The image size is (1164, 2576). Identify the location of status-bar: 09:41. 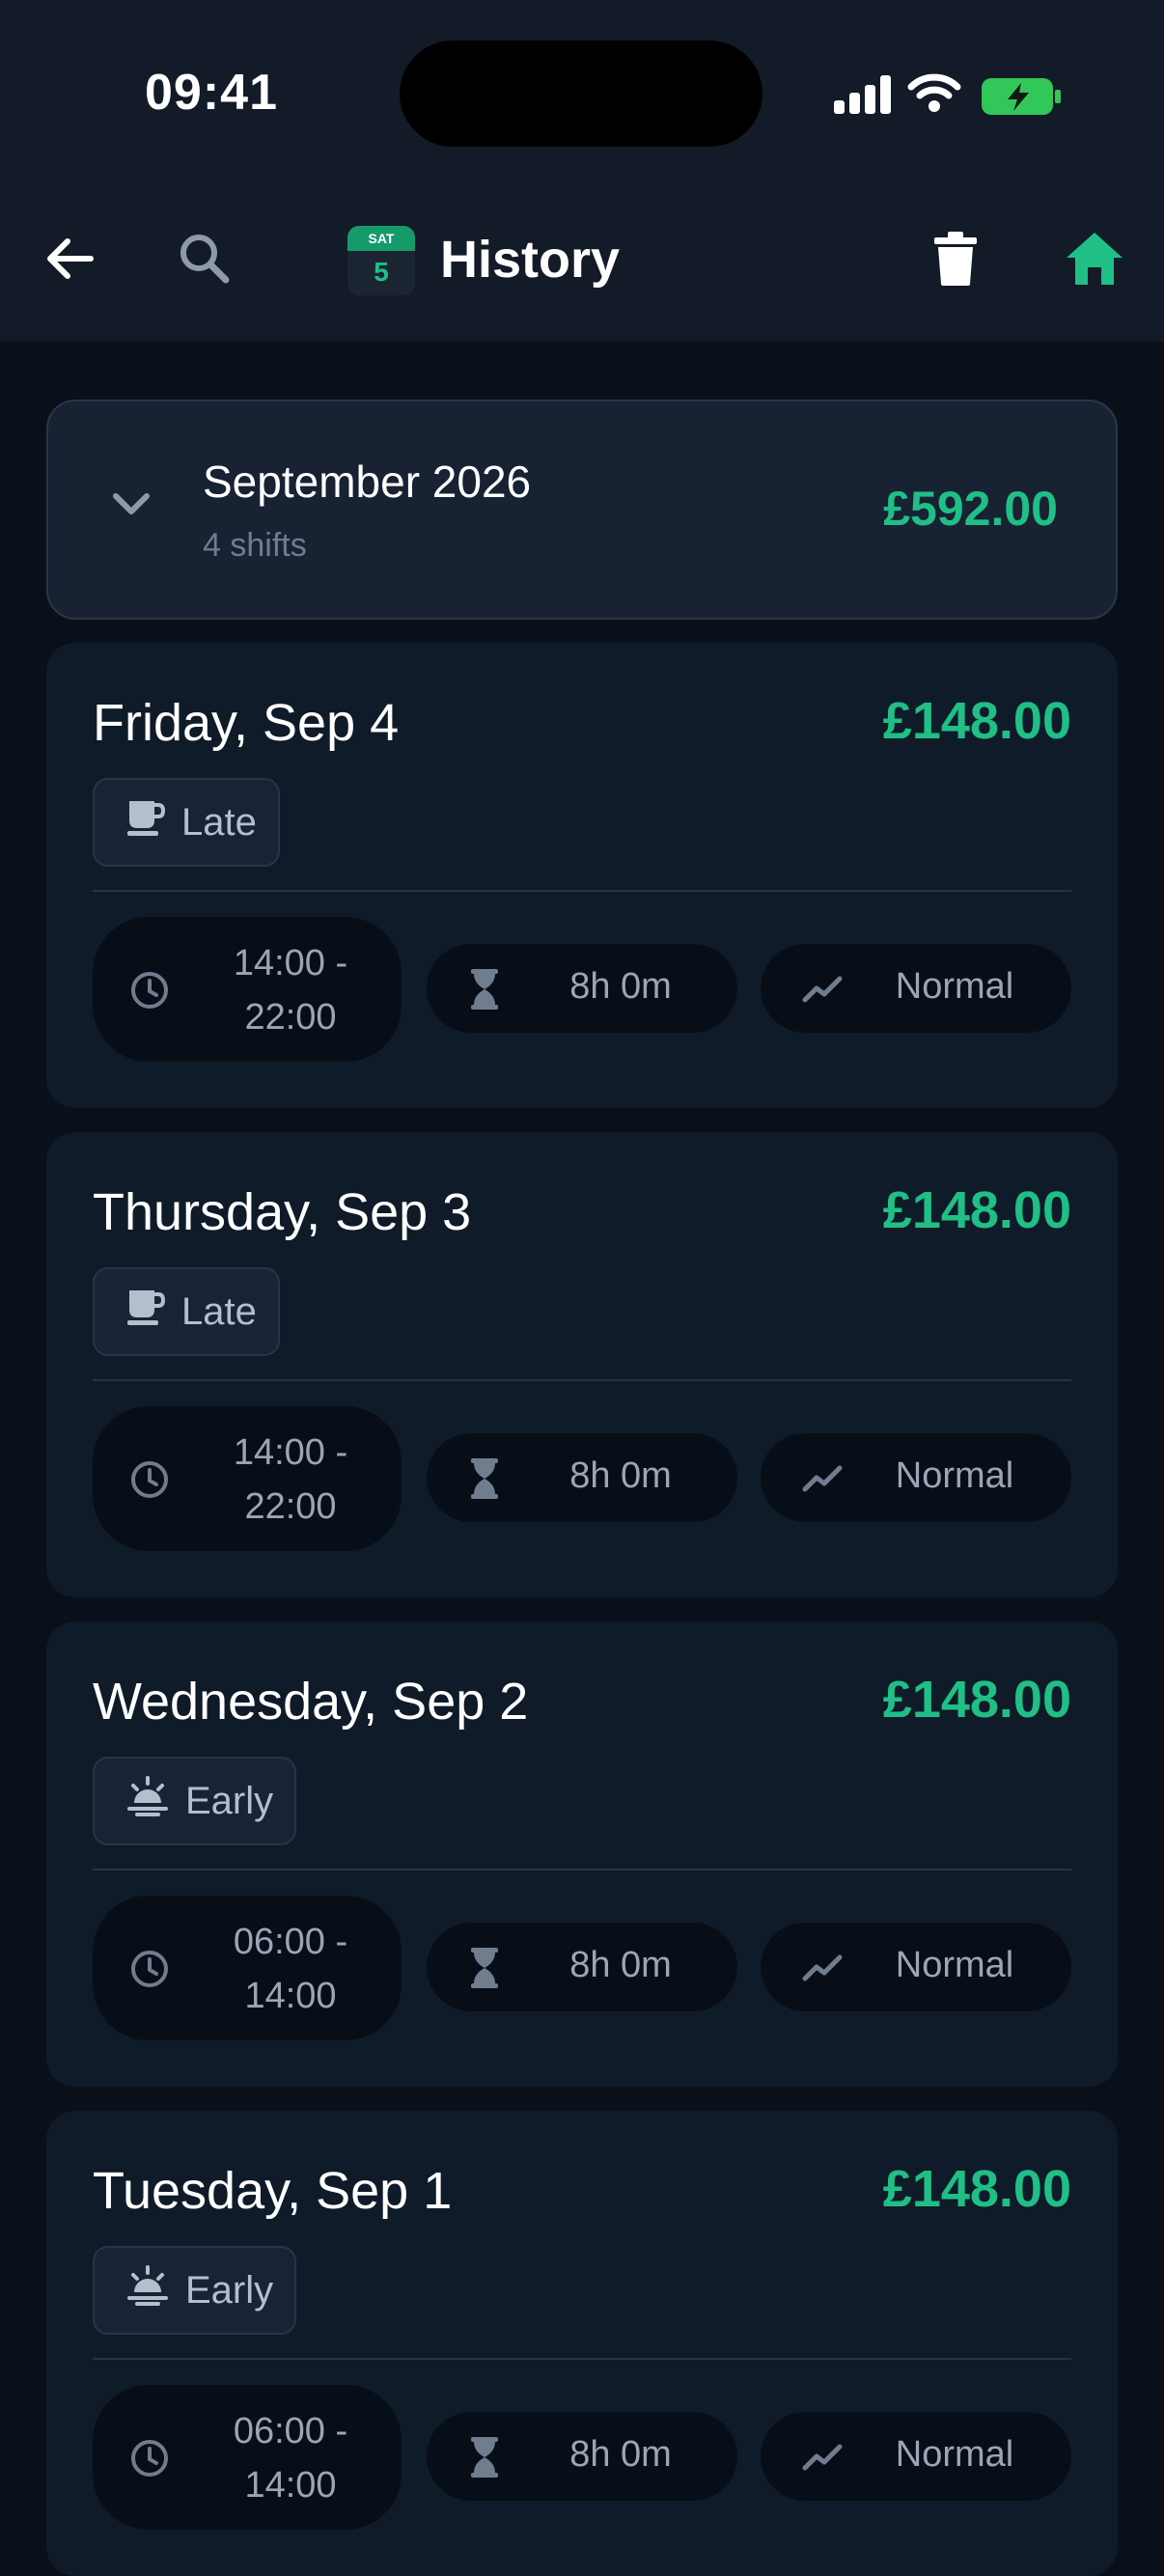
(582, 96).